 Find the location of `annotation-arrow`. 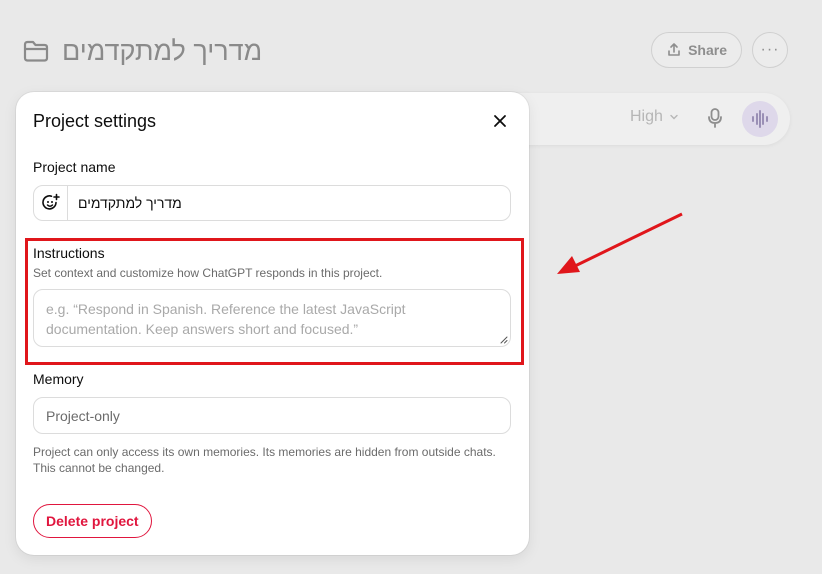

annotation-arrow is located at coordinates (620, 243).